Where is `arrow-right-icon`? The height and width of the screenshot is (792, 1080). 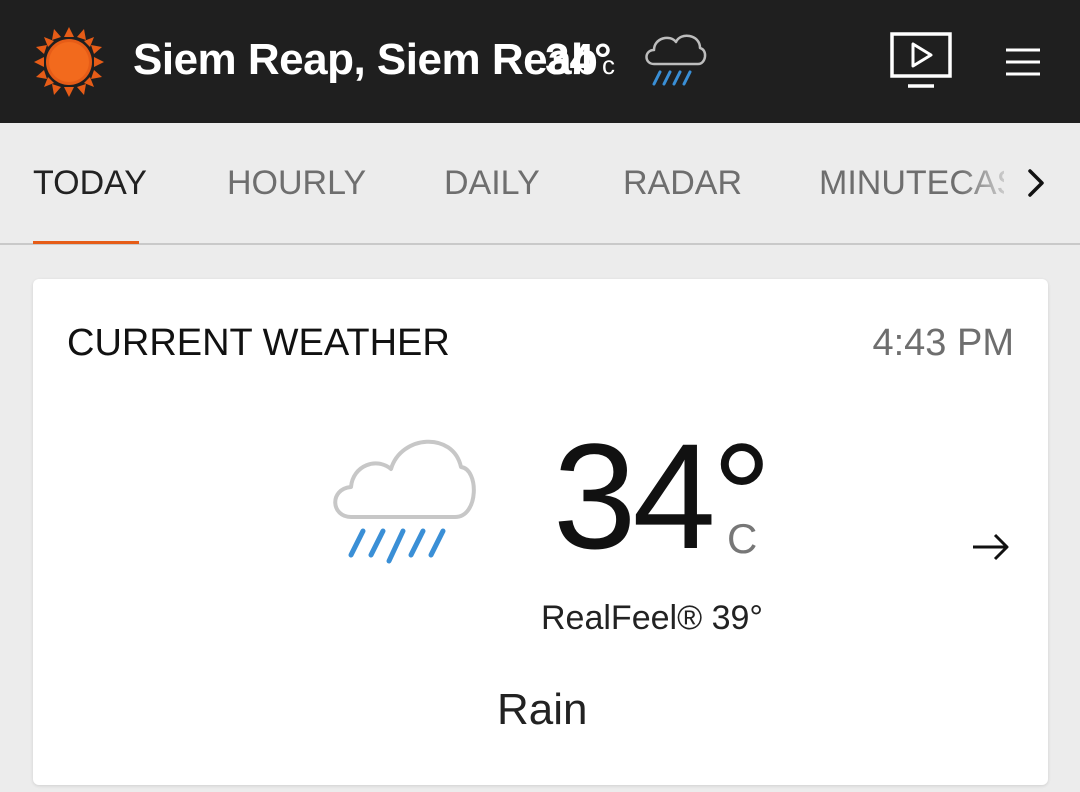
arrow-right-icon is located at coordinates (991, 547).